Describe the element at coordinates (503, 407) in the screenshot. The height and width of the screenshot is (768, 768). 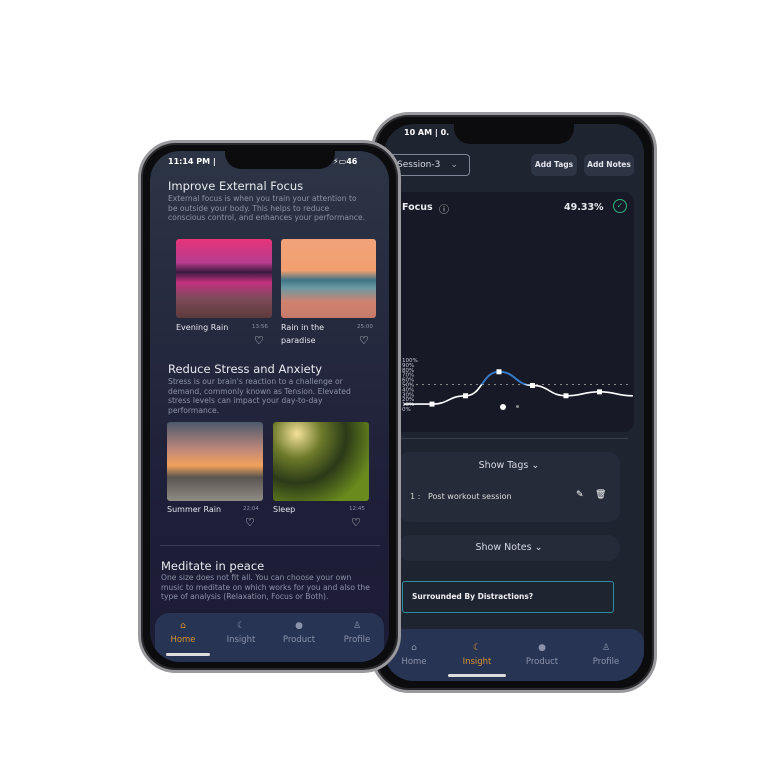
I see `pager-dot-active` at that location.